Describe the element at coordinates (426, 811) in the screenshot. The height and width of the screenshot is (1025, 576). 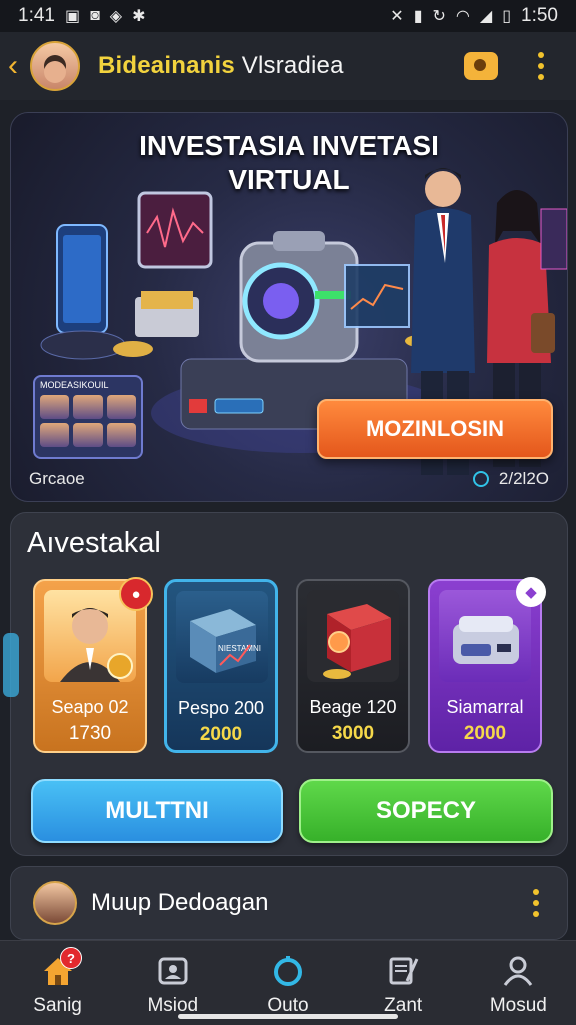
I see `right-action-button: SOPECY` at that location.